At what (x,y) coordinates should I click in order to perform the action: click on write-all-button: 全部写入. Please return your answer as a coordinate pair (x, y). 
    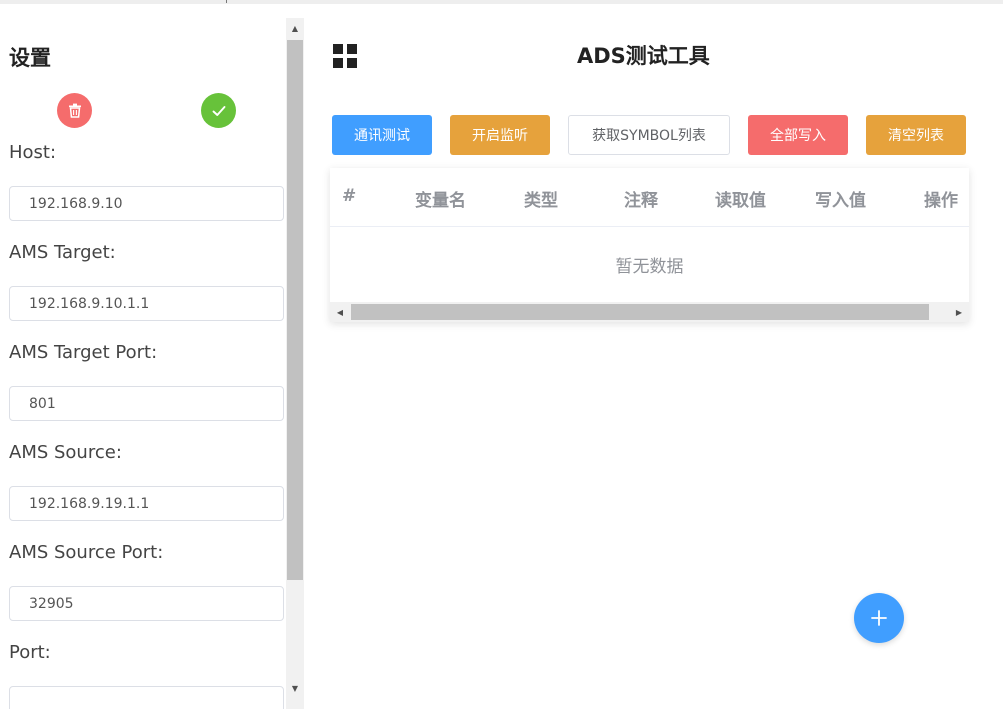
    Looking at the image, I should click on (798, 135).